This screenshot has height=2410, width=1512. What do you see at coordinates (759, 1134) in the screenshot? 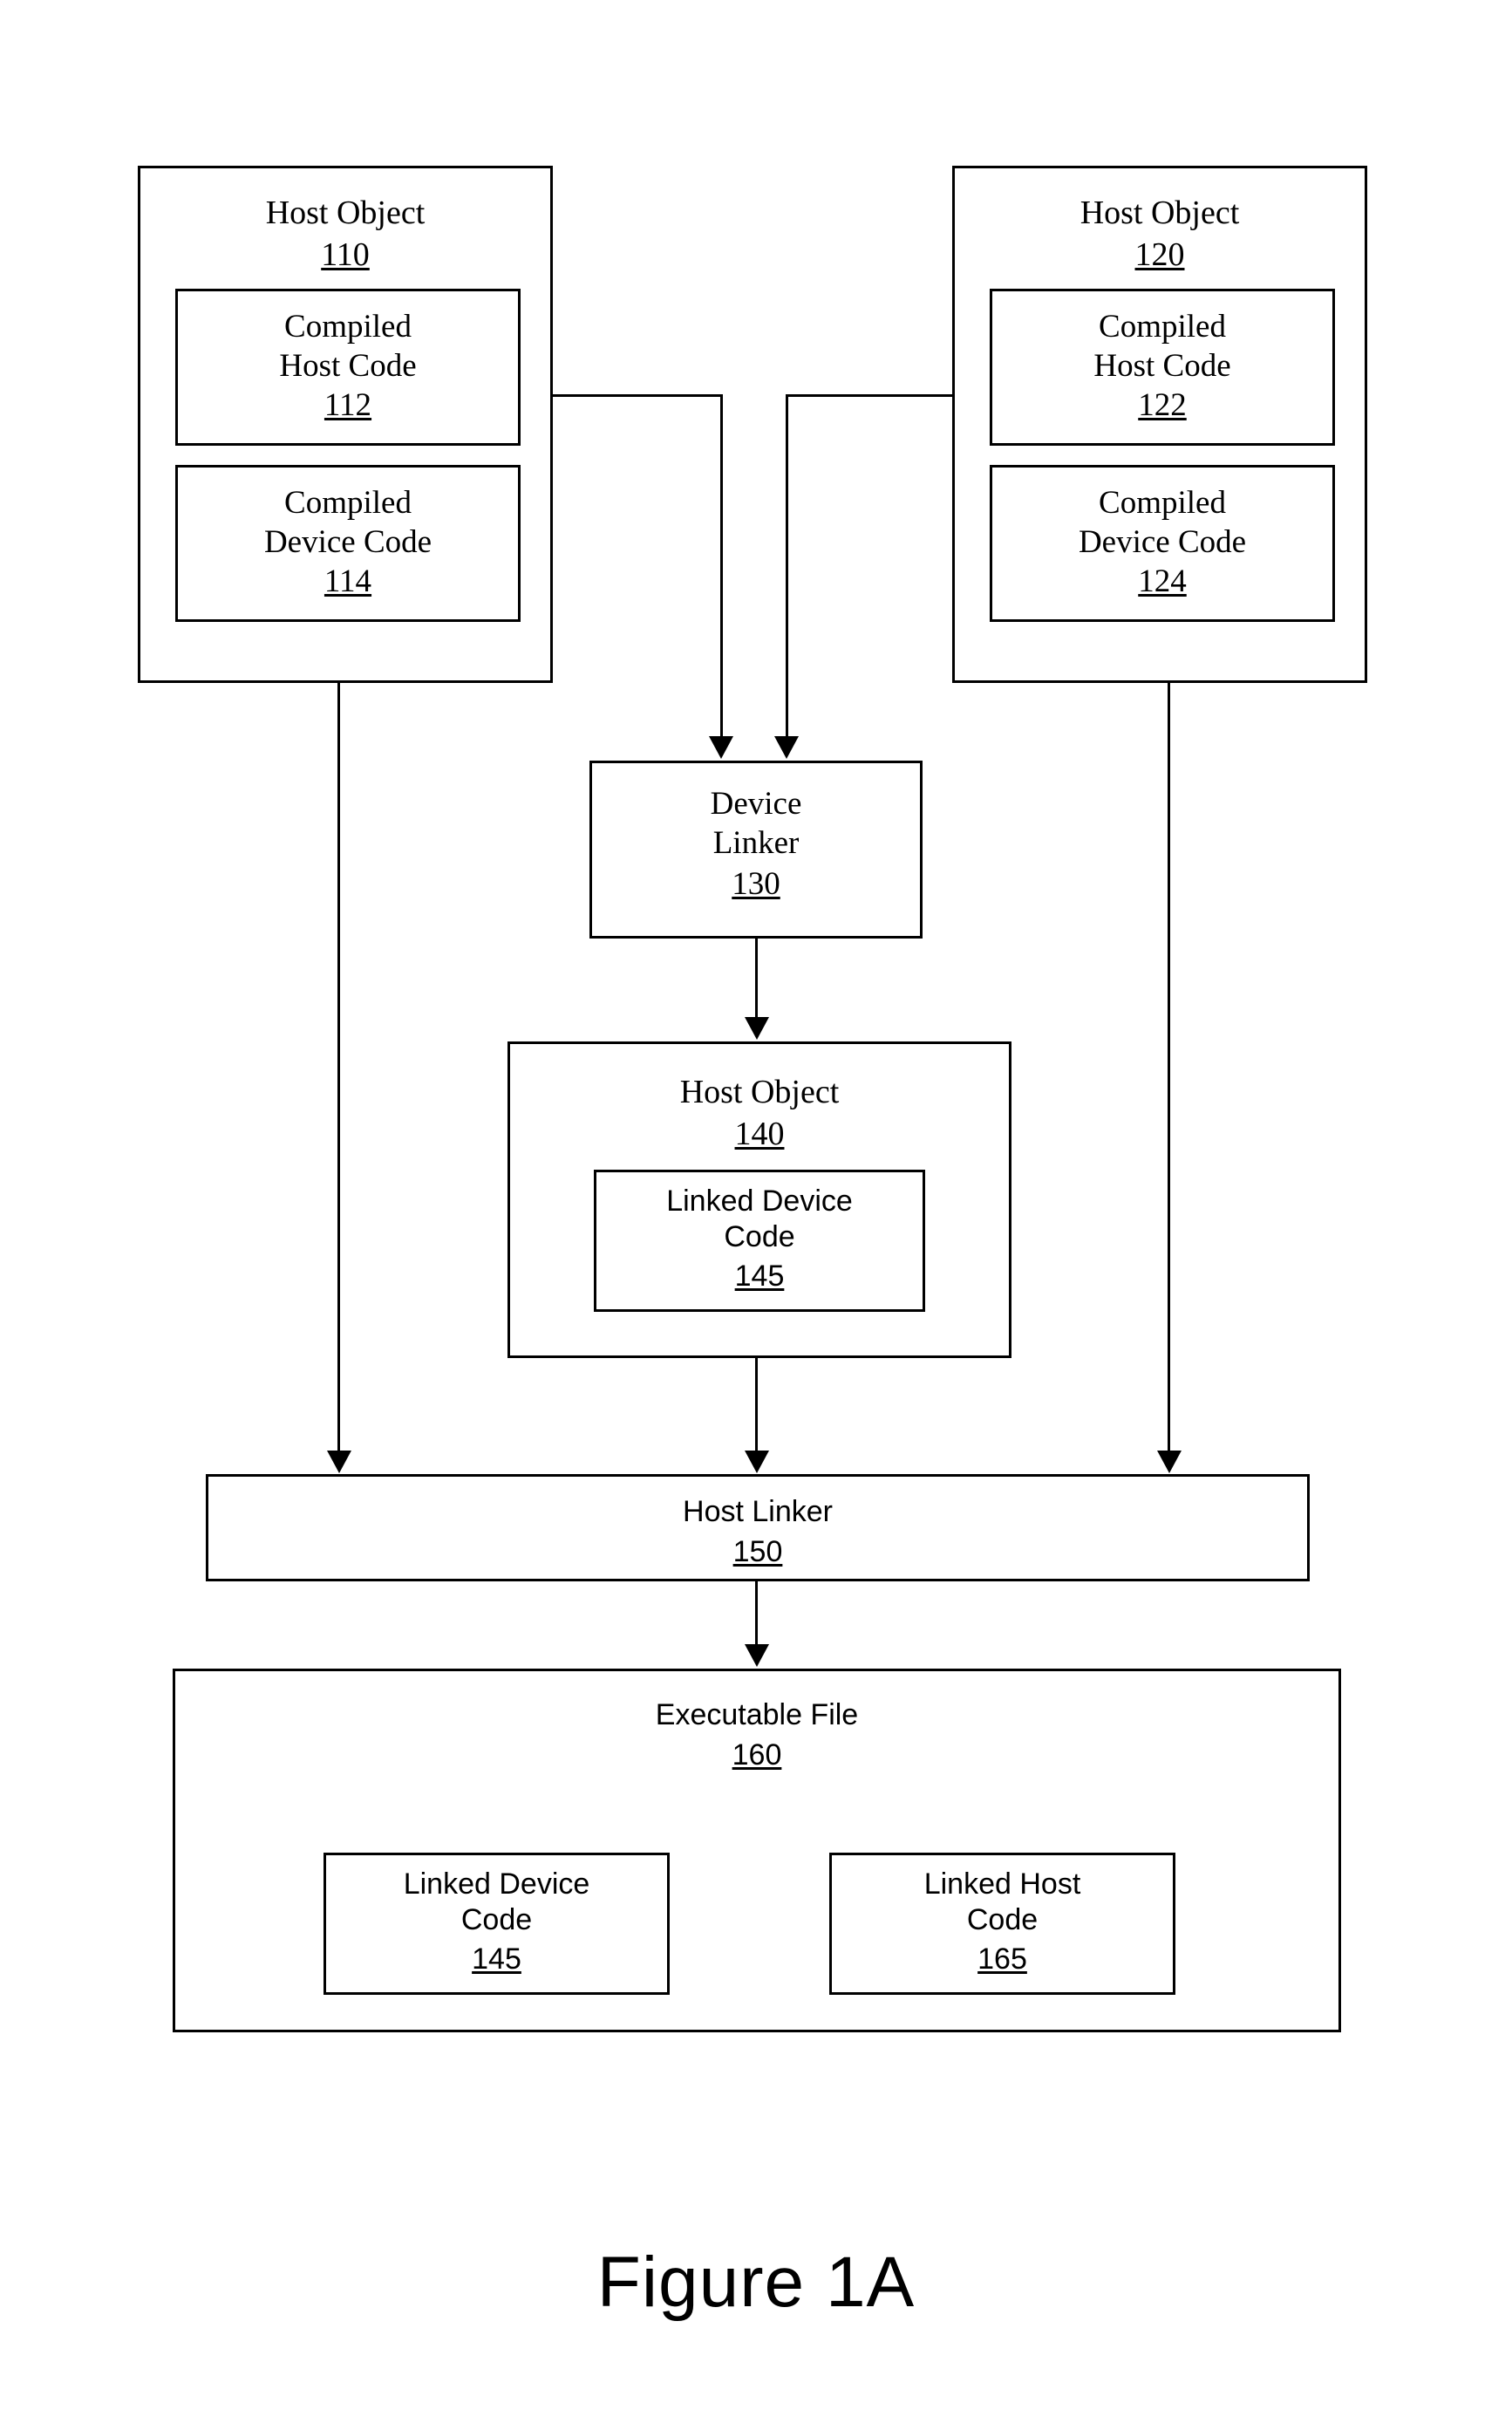
I see `host-object-140-ref: 140` at bounding box center [759, 1134].